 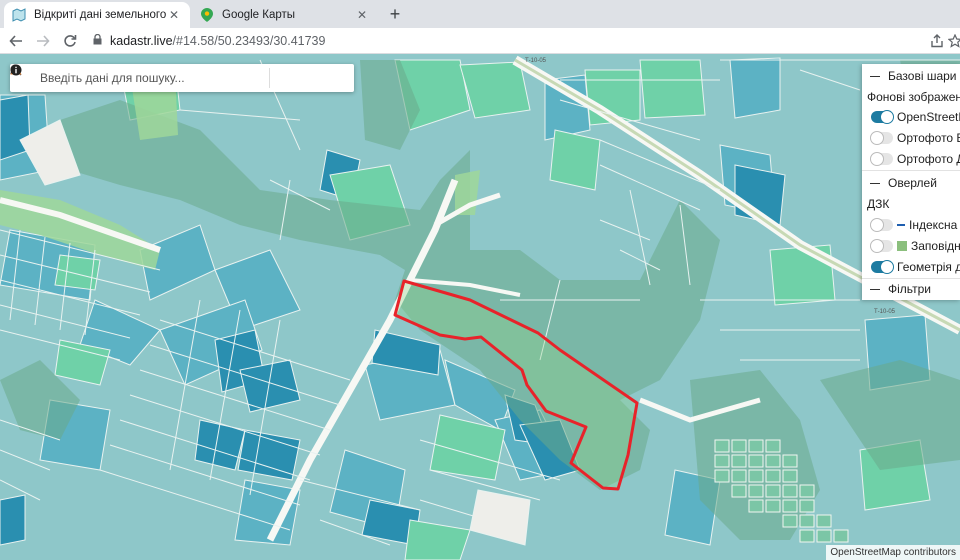 I want to click on divider, so click(x=911, y=170).